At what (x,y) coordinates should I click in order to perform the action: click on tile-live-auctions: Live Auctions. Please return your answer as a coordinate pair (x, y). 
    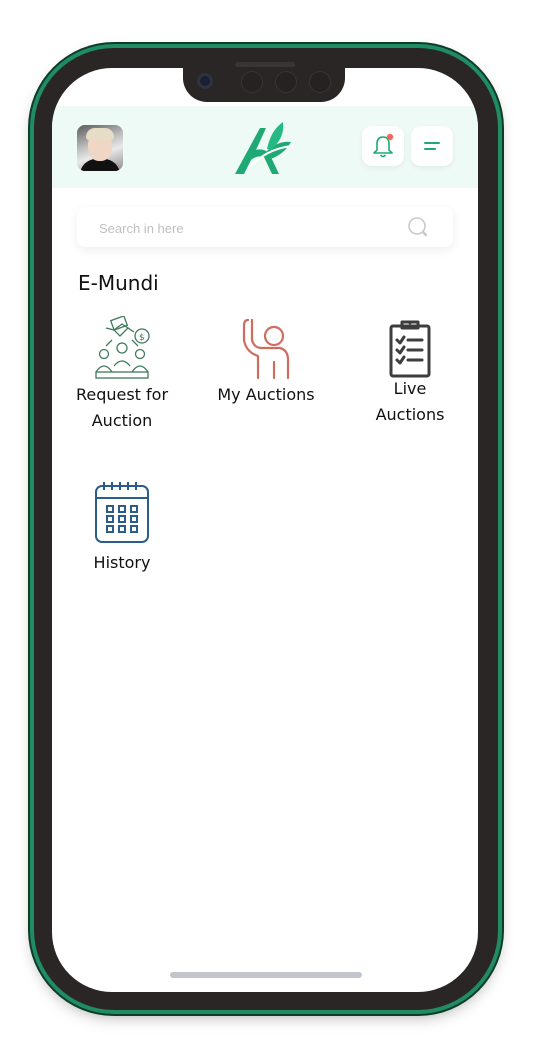
    Looking at the image, I should click on (409, 373).